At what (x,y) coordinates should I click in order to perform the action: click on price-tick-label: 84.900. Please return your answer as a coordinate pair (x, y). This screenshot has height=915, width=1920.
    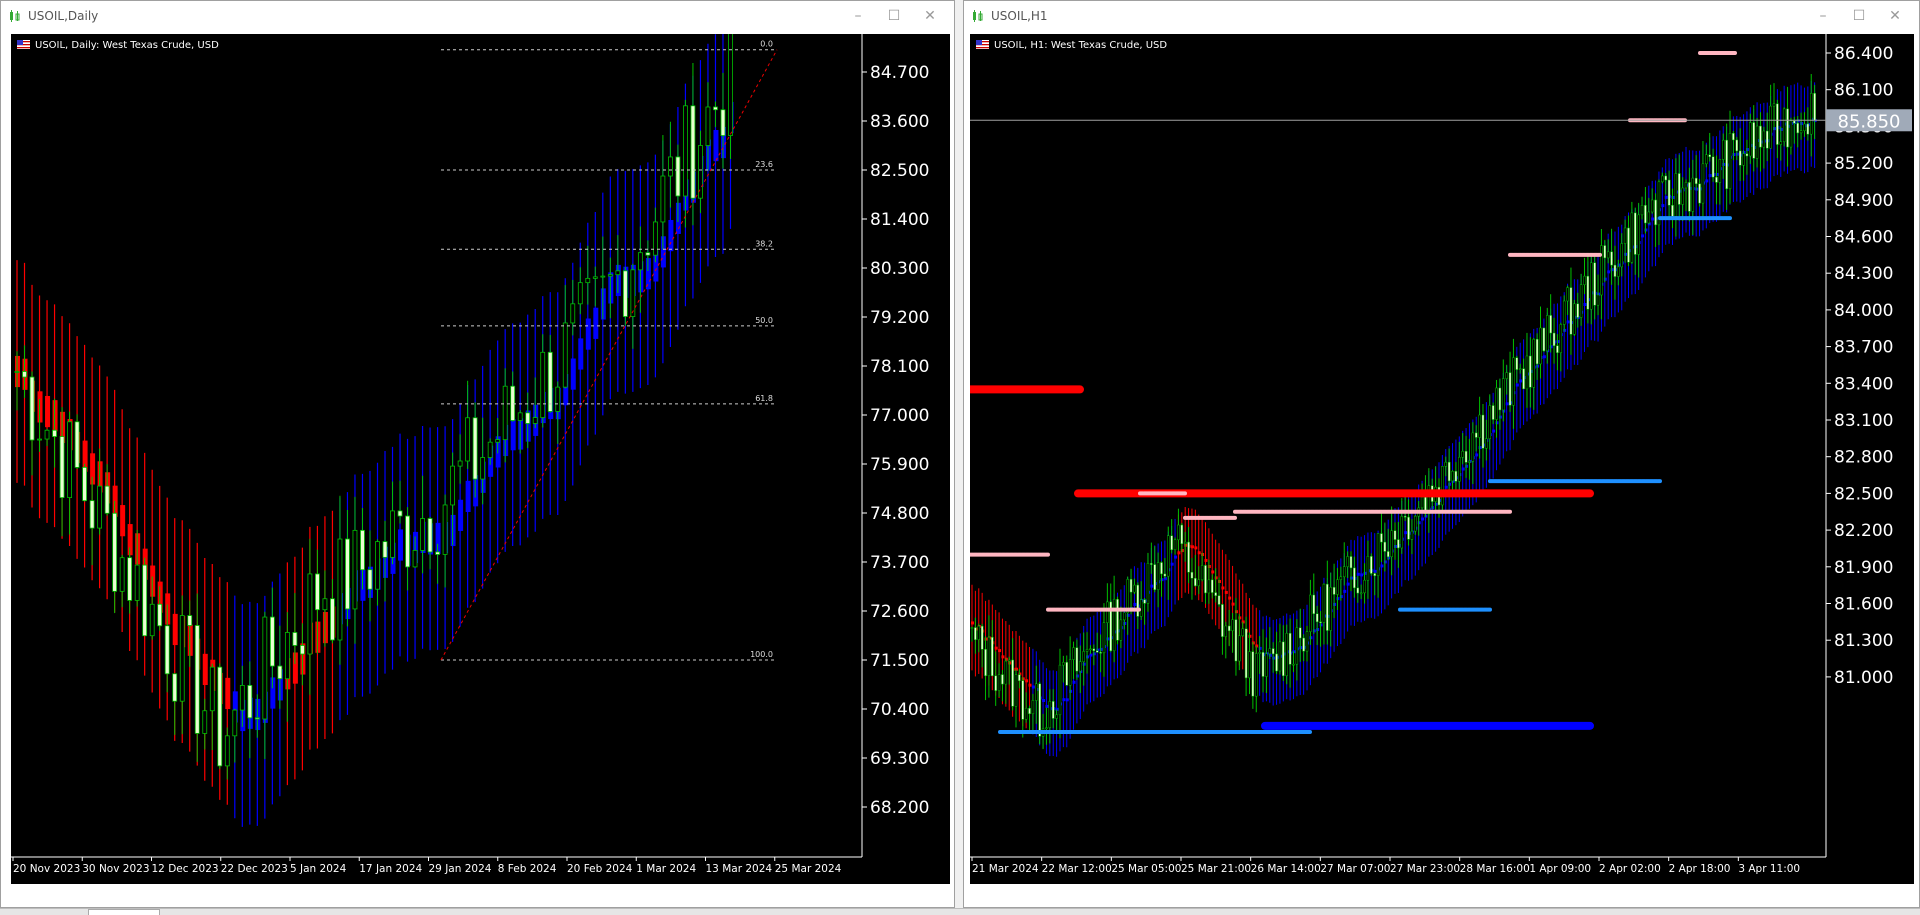
    Looking at the image, I should click on (1863, 201).